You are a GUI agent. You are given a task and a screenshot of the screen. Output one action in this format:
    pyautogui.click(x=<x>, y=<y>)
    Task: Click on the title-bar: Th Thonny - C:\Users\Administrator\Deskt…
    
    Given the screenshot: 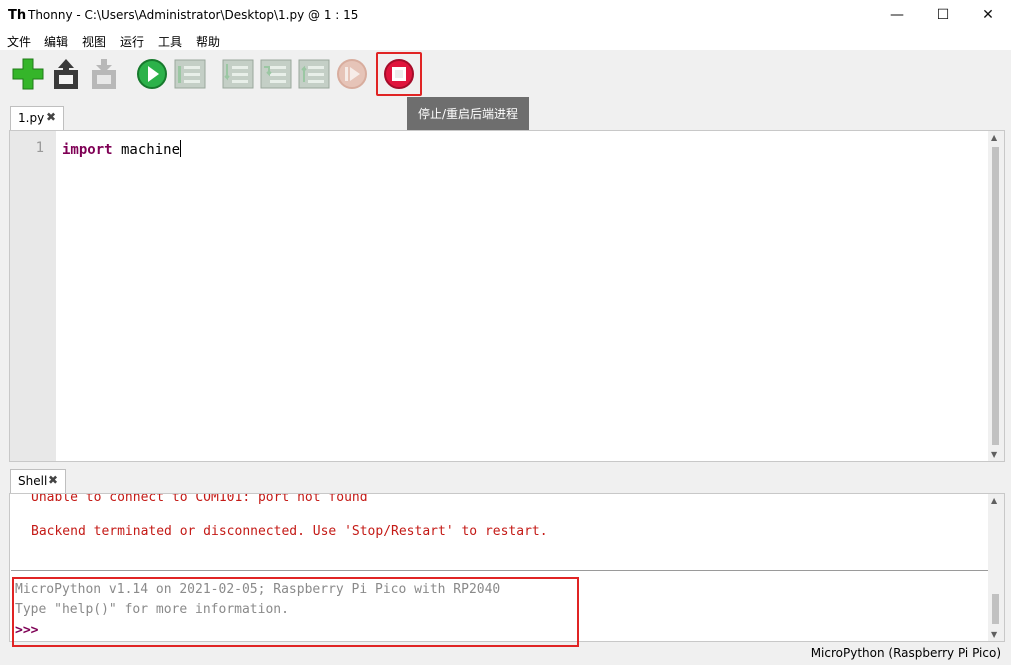 What is the action you would take?
    pyautogui.click(x=505, y=15)
    